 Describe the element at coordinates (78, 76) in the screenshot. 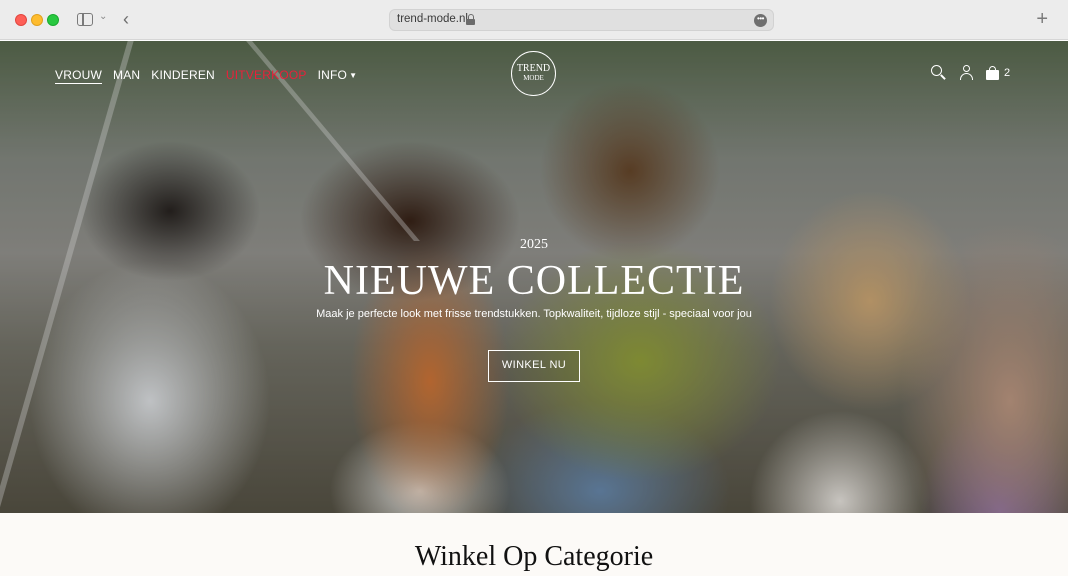

I see `nav-item-vrouw: VROUW` at that location.